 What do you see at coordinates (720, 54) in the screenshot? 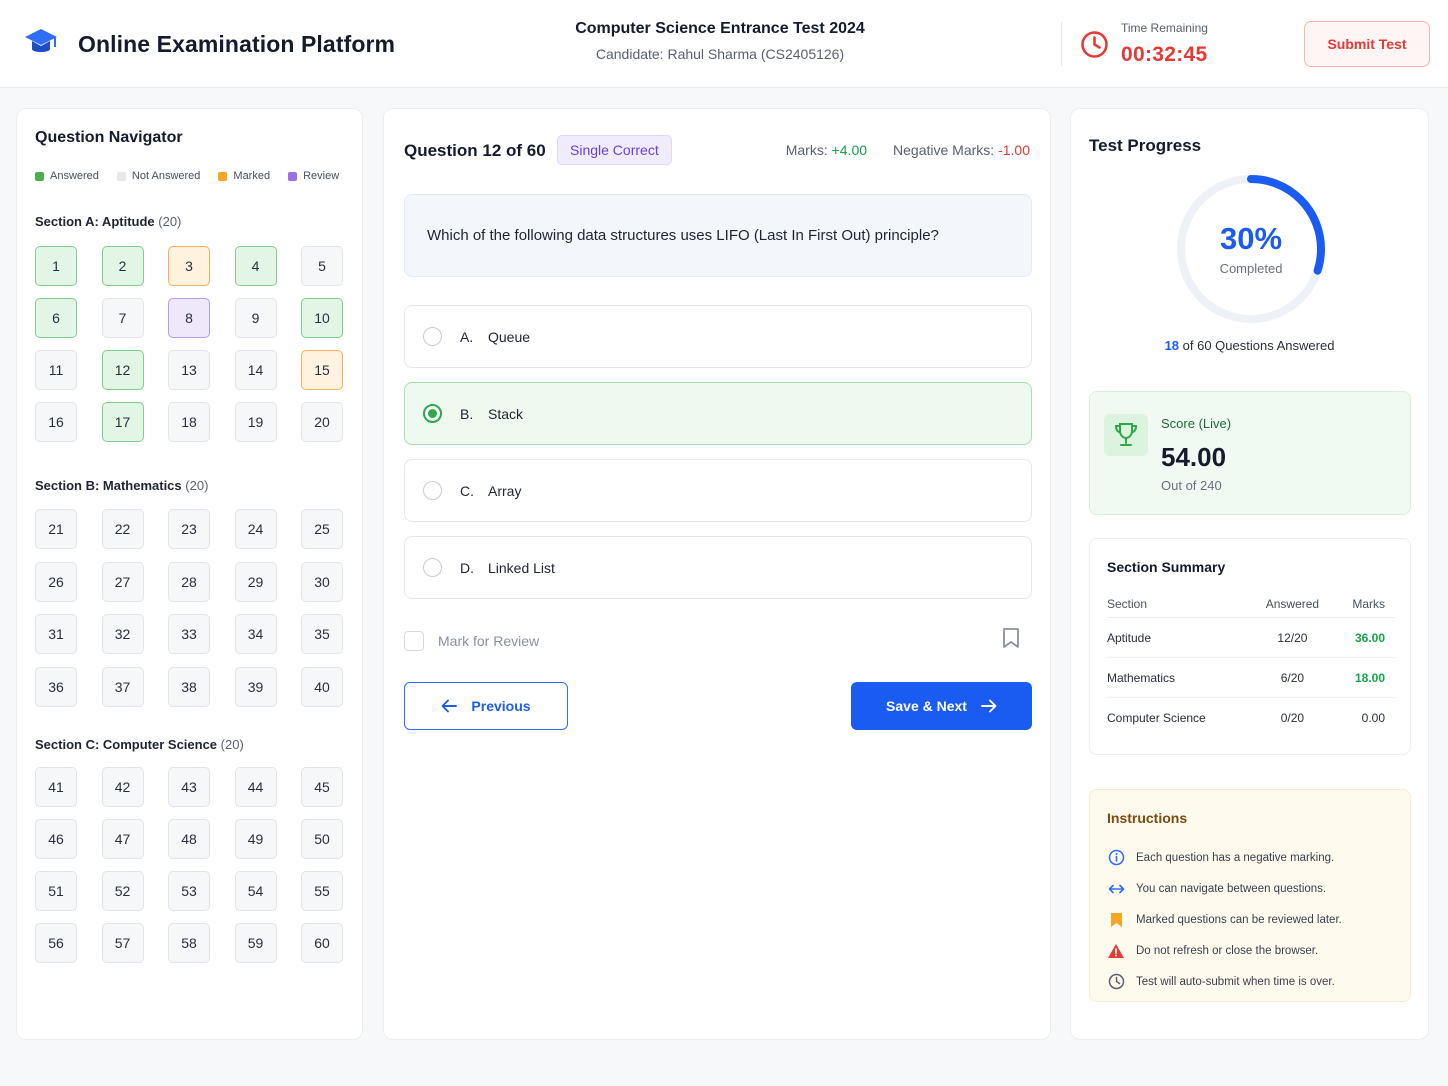
I see `candidate-info: Candidate: Rahul Sharma (CS2405126)` at bounding box center [720, 54].